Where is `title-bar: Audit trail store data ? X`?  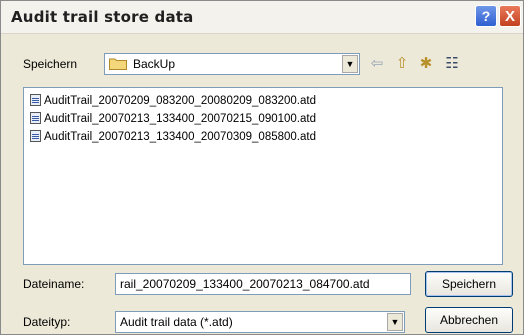
title-bar: Audit trail store data ? X is located at coordinates (262, 17).